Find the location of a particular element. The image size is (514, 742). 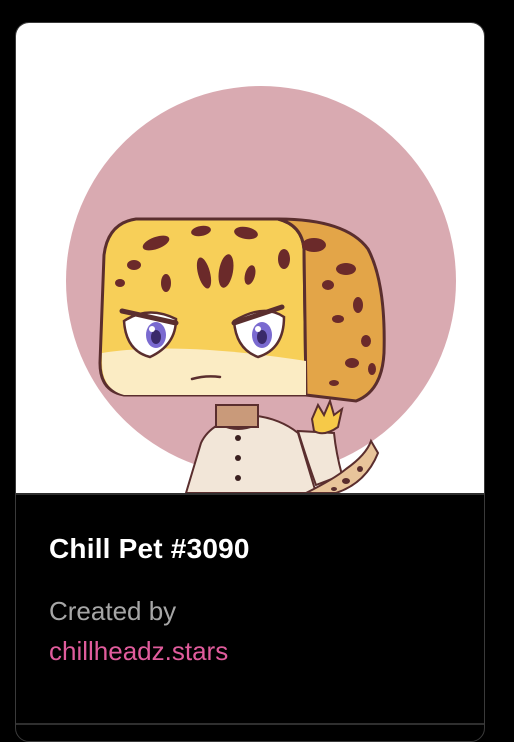

created-by-label: Created by is located at coordinates (113, 611).